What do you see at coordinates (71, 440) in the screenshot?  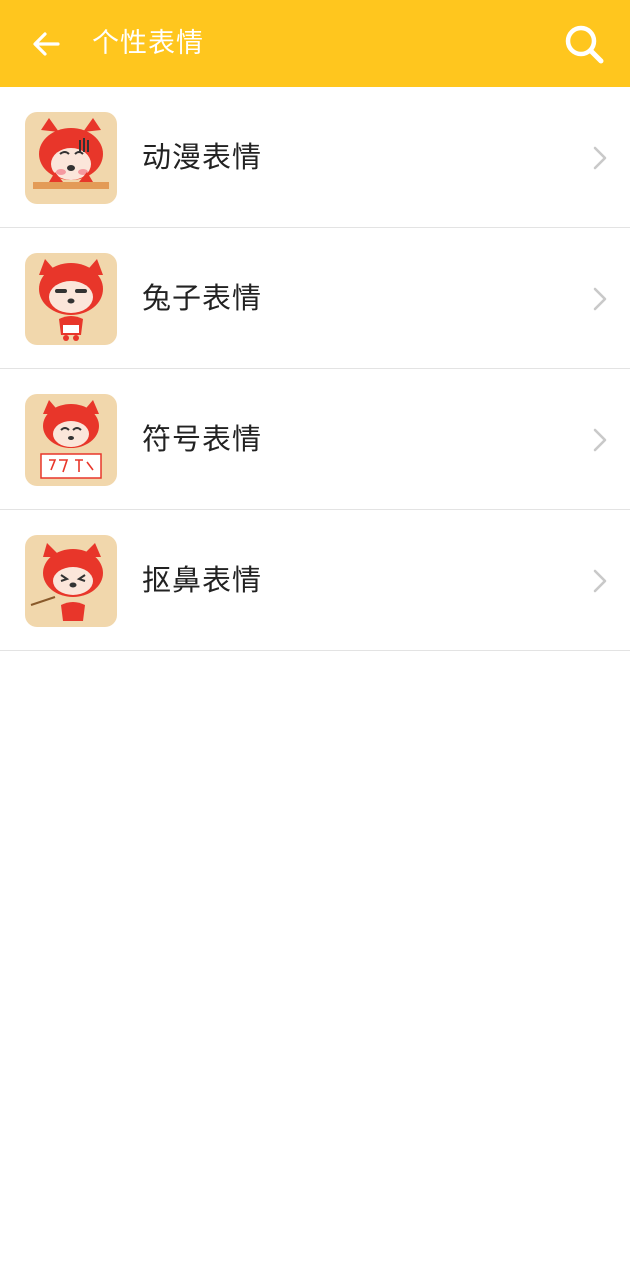 I see `fox-sign-sticker-thumbnail` at bounding box center [71, 440].